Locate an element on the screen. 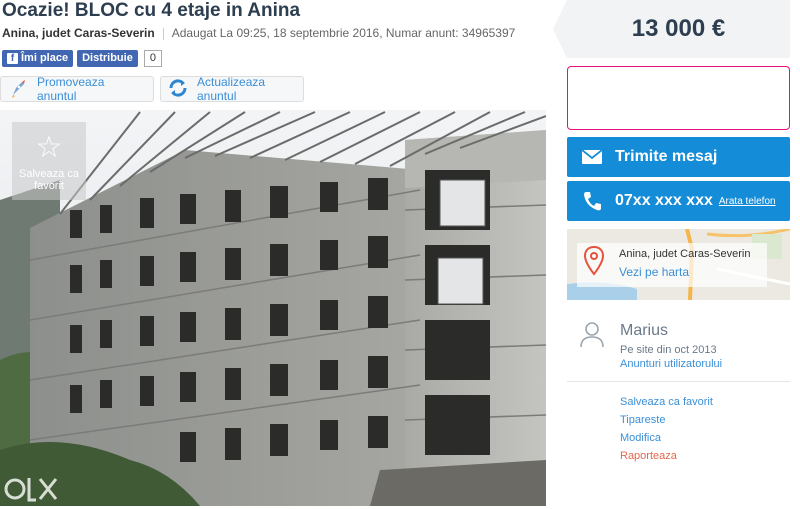 This screenshot has height=509, width=800. map-info-card: Anina, judet Caras-Severin Vezi pe harta is located at coordinates (672, 265).